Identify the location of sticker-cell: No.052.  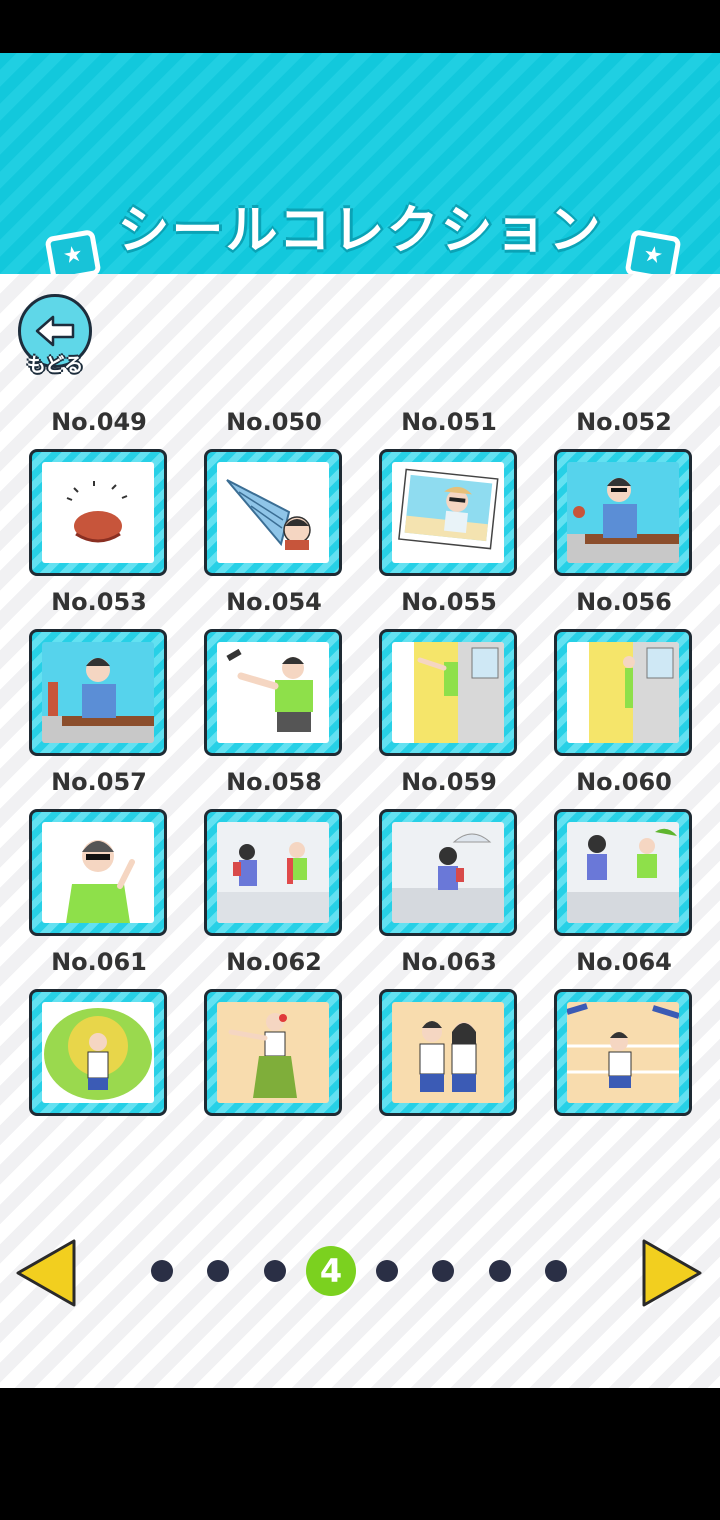
(624, 494).